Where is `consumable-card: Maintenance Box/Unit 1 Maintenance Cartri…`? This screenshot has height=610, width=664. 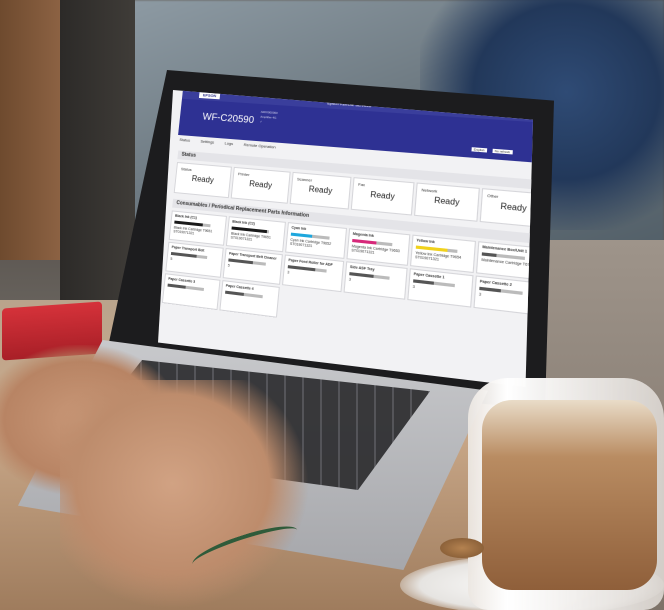
consumable-card: Maintenance Box/Unit 1 Maintenance Cartri… is located at coordinates (504, 260).